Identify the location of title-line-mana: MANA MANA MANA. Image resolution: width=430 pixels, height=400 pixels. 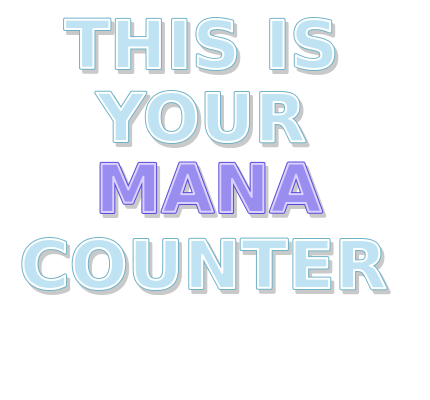
(209, 191).